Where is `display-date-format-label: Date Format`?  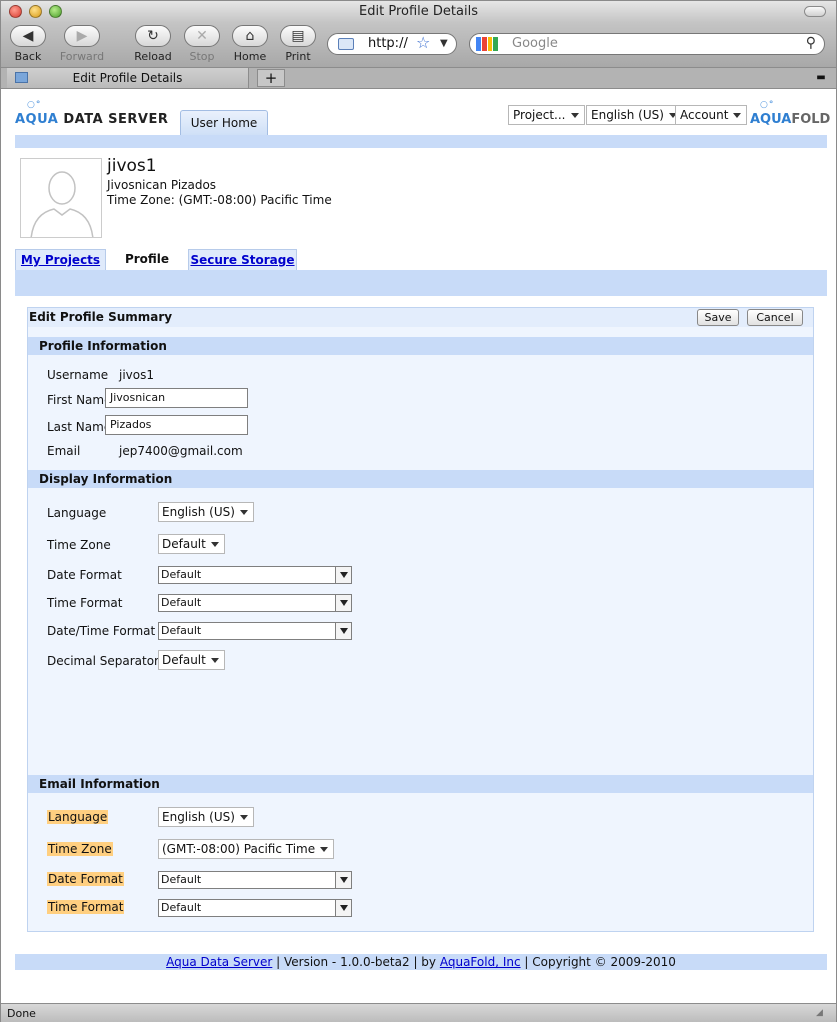 display-date-format-label: Date Format is located at coordinates (84, 575).